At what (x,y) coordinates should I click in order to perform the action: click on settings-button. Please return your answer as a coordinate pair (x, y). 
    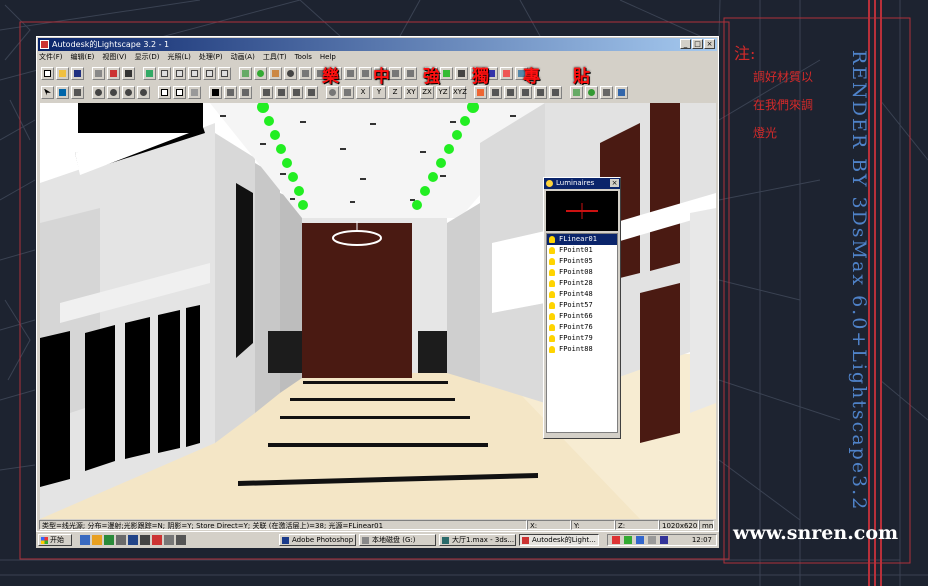
    Looking at the image, I should click on (606, 92).